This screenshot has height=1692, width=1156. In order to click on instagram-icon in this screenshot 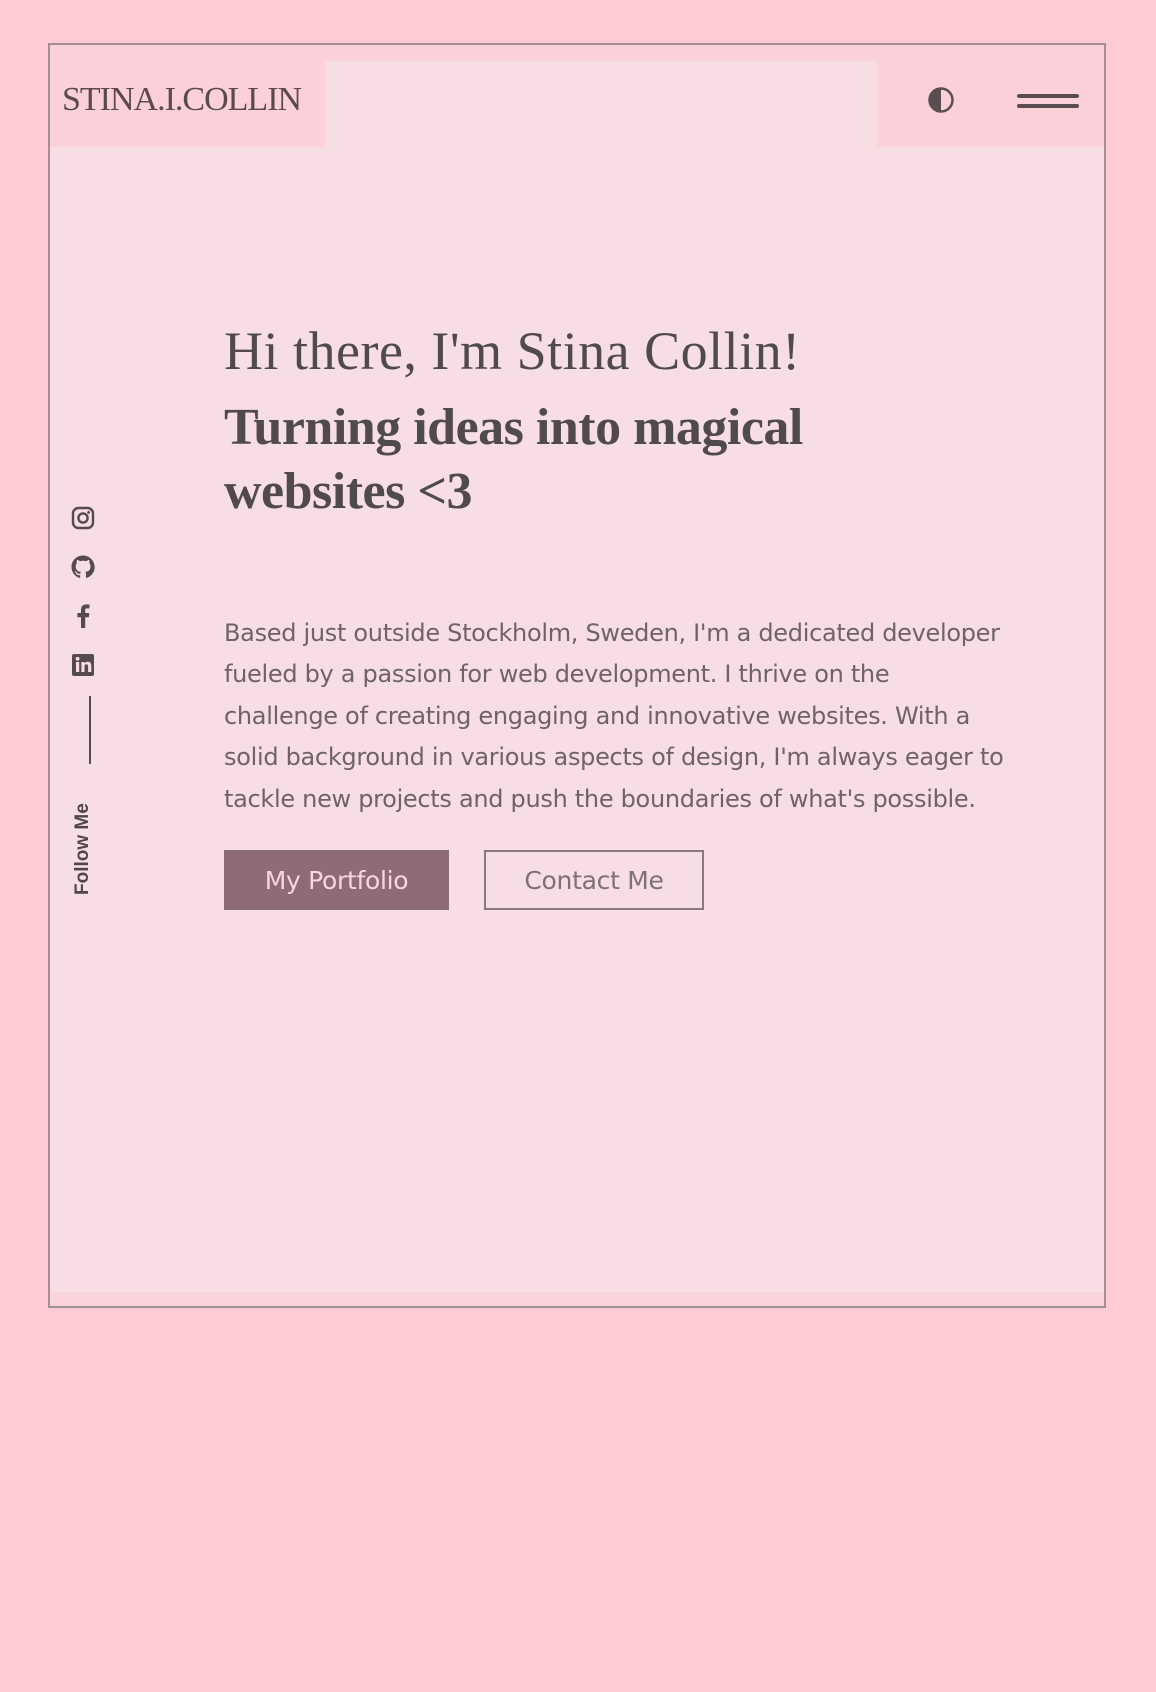, I will do `click(83, 518)`.